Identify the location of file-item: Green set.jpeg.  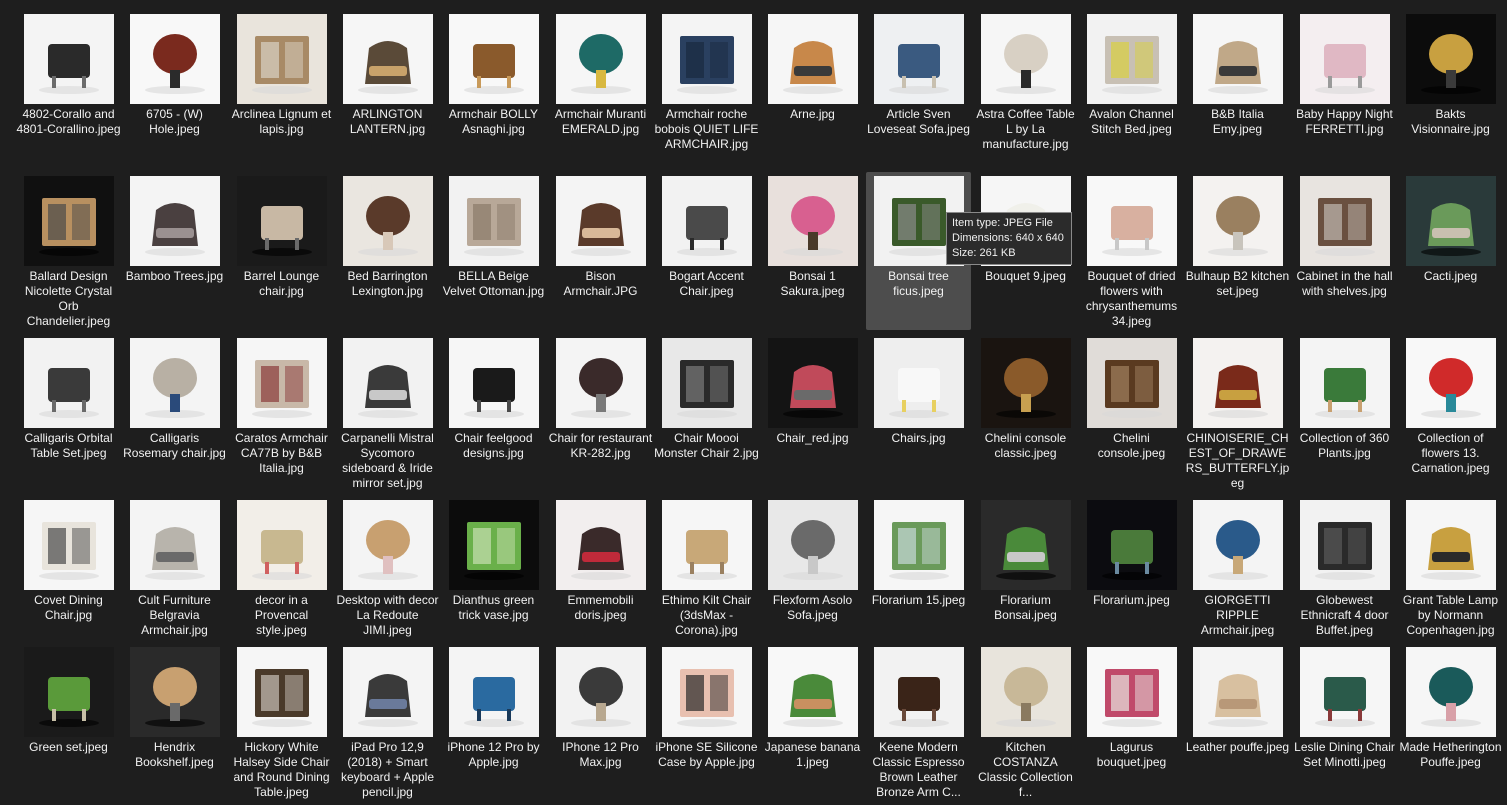
(68, 722).